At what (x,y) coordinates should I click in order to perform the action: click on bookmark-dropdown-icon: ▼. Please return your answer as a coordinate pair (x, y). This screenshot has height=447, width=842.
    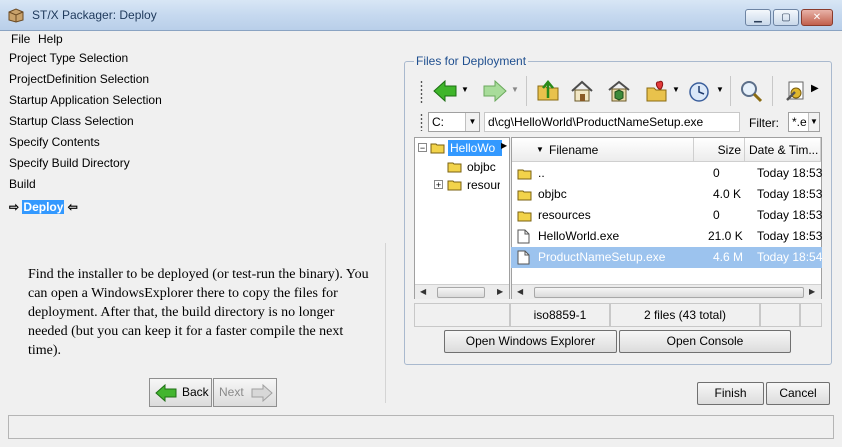
    Looking at the image, I should click on (676, 89).